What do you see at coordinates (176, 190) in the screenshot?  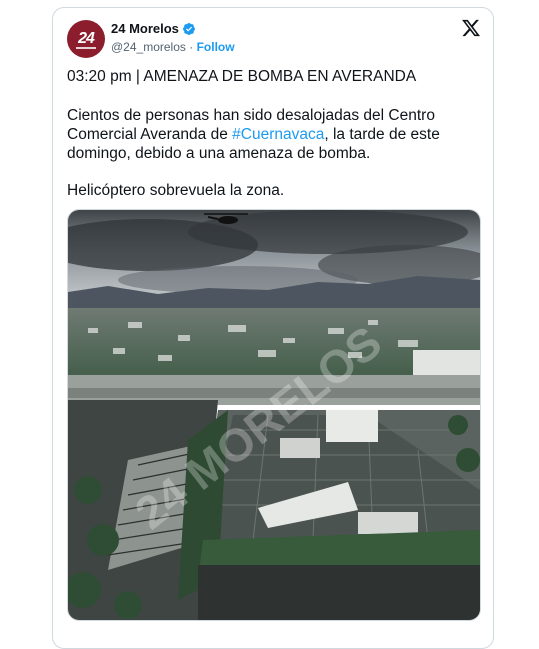 I see `post-body-2: Helicóptero sobrevuela la zona.` at bounding box center [176, 190].